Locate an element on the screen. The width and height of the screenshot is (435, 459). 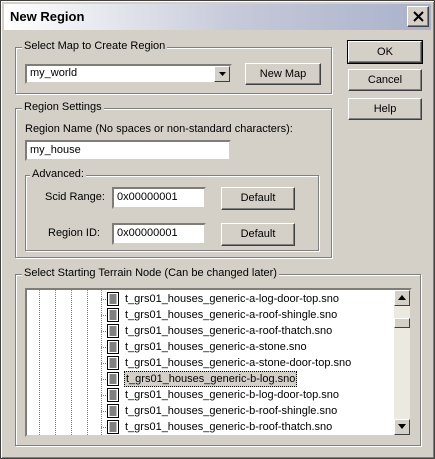
tree-item-label: t_grs01_houses_generic-a-stone.sno is located at coordinates (216, 347).